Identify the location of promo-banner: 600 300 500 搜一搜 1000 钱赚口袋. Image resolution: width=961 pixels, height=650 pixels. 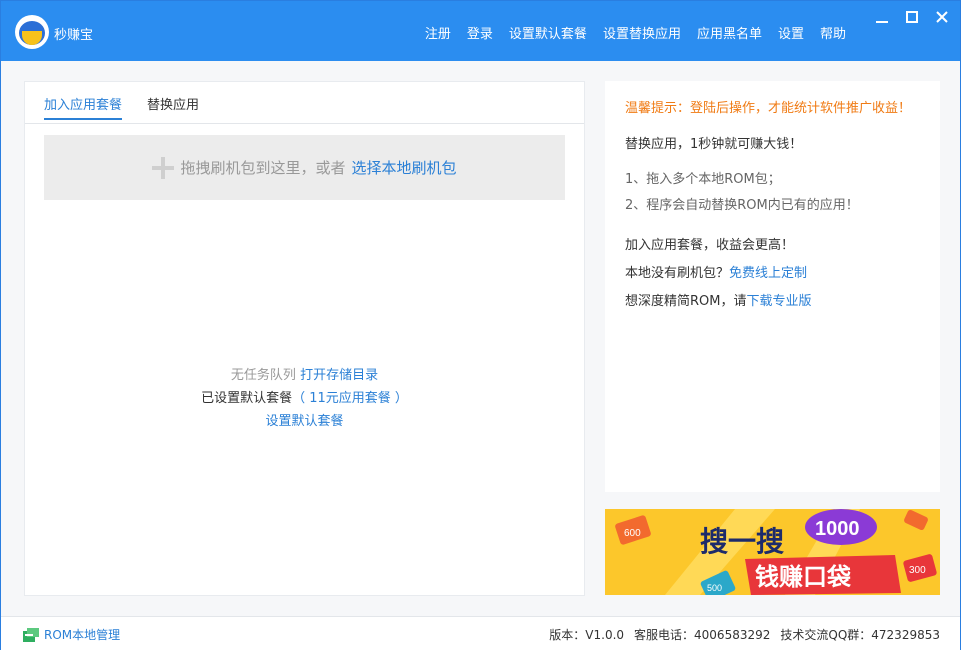
(772, 552).